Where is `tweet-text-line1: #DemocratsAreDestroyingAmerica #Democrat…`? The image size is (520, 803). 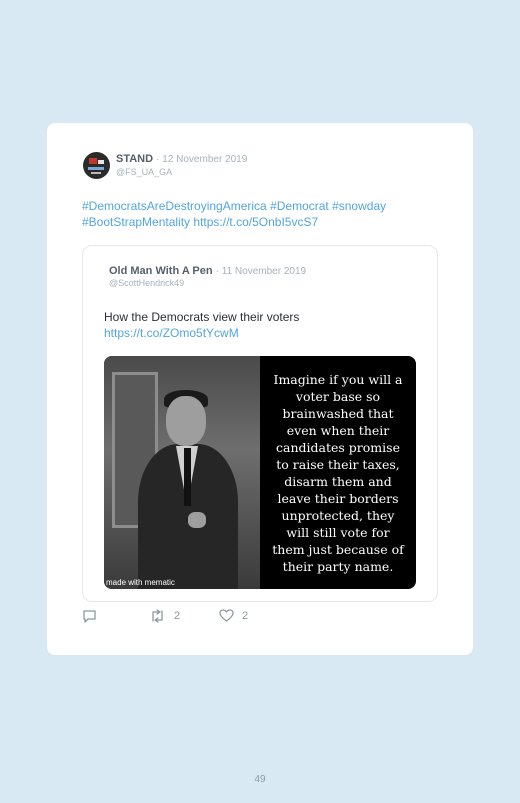 tweet-text-line1: #DemocratsAreDestroyingAmerica #Democrat… is located at coordinates (234, 206).